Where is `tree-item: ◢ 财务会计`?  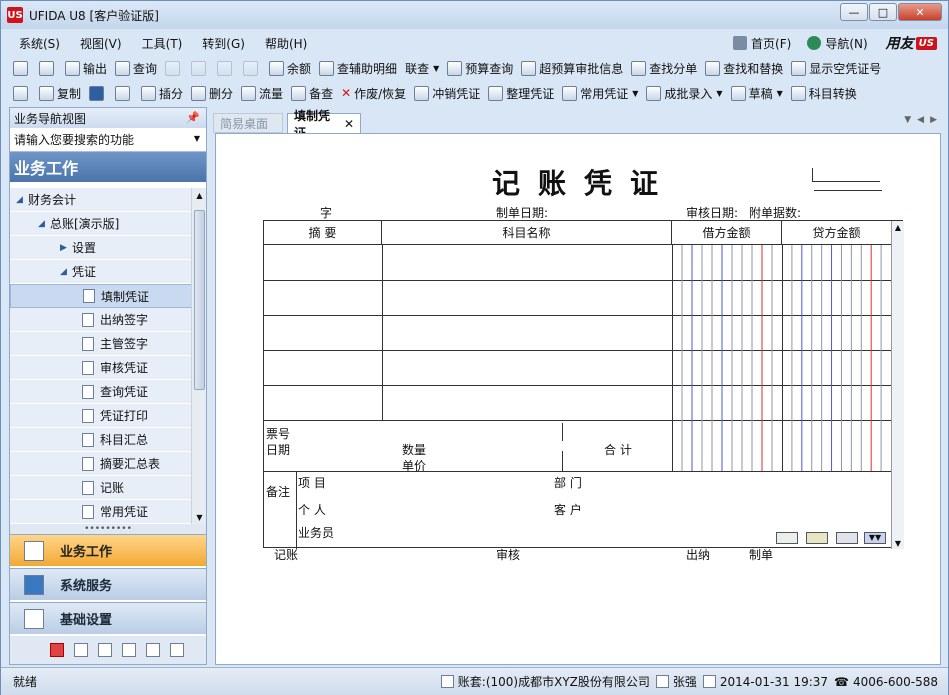
tree-item: ◢ 财务会计 is located at coordinates (101, 200).